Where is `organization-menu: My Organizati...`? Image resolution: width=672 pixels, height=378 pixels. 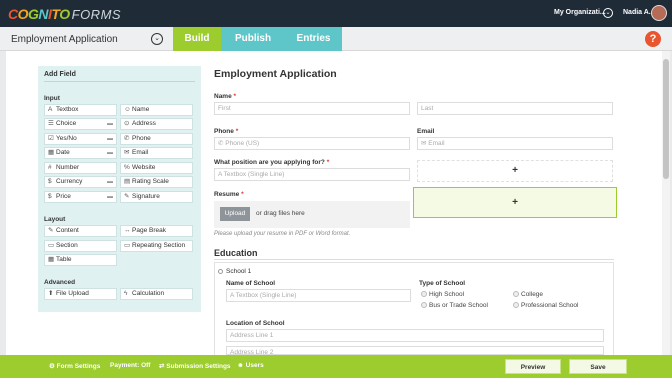
organization-menu: My Organizati... is located at coordinates (580, 12).